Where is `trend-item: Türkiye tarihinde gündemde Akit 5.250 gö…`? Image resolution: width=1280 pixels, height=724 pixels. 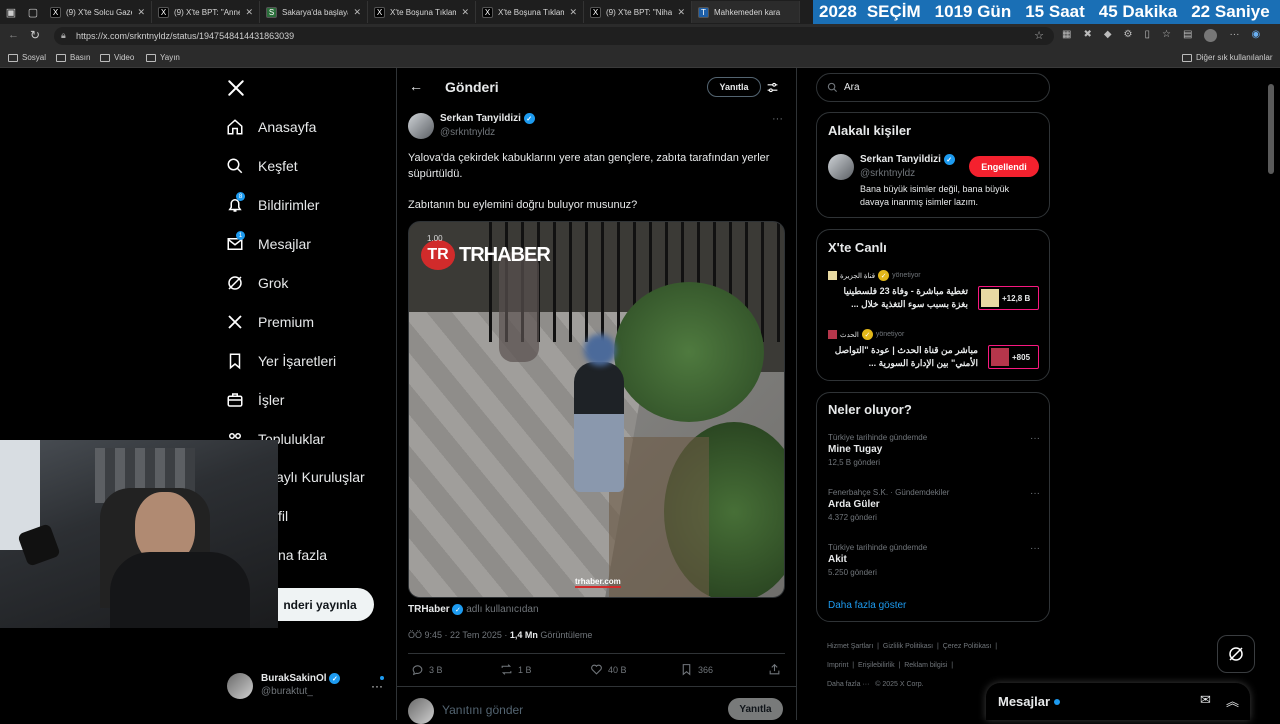
trend-item: Türkiye tarihinde gündemde Akit 5.250 gö… is located at coordinates (934, 560).